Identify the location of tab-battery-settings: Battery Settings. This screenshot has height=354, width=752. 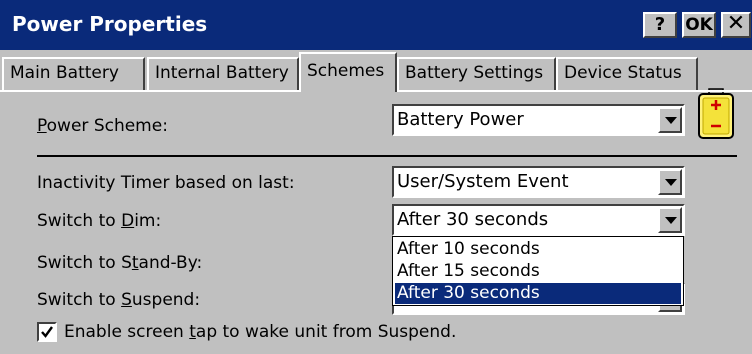
(476, 73).